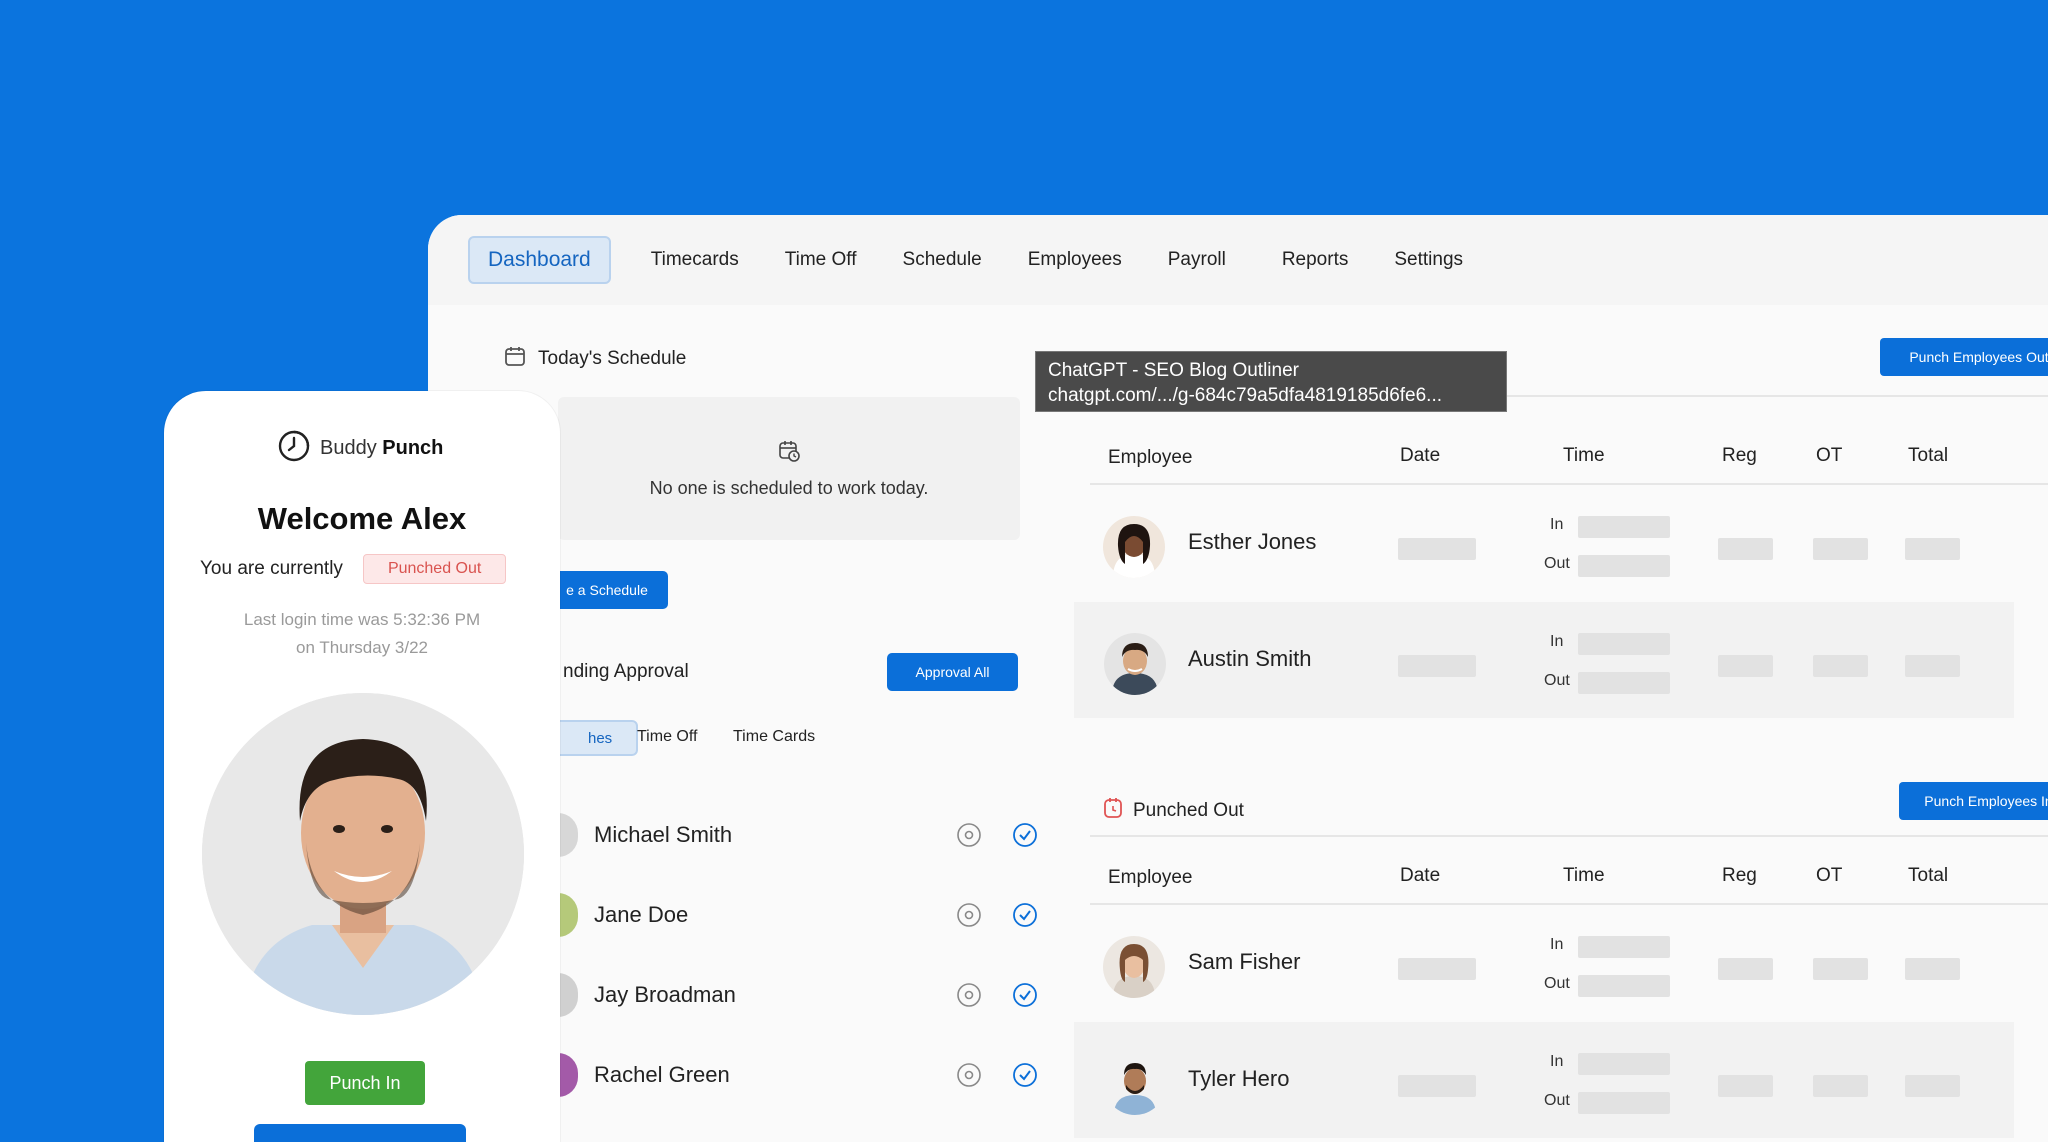 The image size is (2048, 1142). I want to click on employee-name: Tyler Hero, so click(1239, 1078).